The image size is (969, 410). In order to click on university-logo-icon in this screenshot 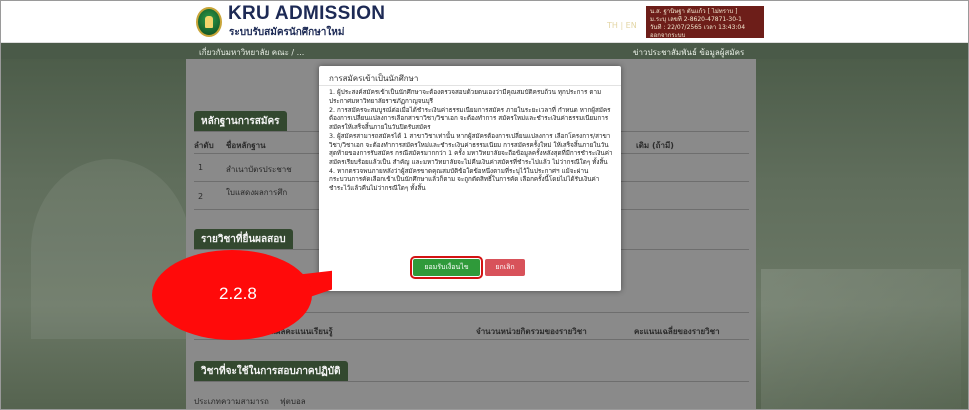, I will do `click(209, 22)`.